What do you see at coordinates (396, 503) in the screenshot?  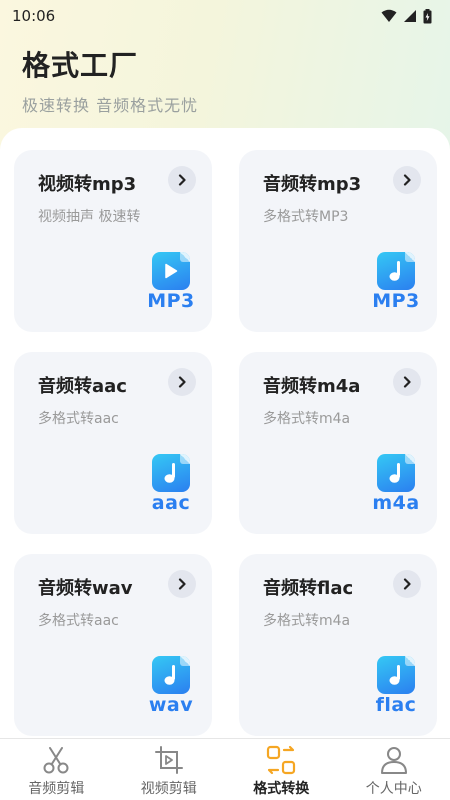 I see `file-extension-label: m4a` at bounding box center [396, 503].